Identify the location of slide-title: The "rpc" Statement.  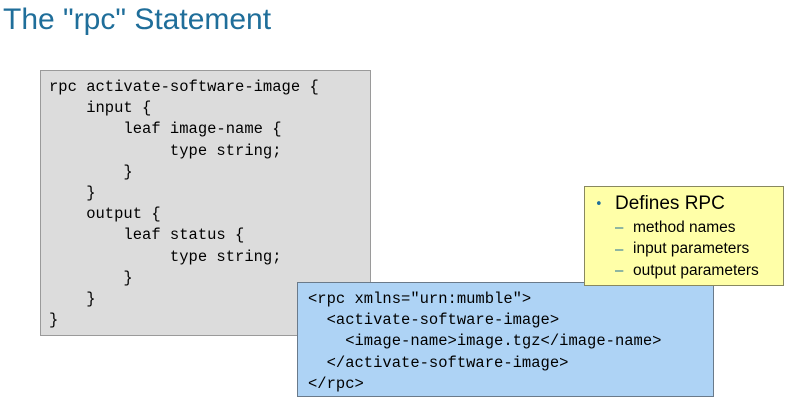
(137, 19).